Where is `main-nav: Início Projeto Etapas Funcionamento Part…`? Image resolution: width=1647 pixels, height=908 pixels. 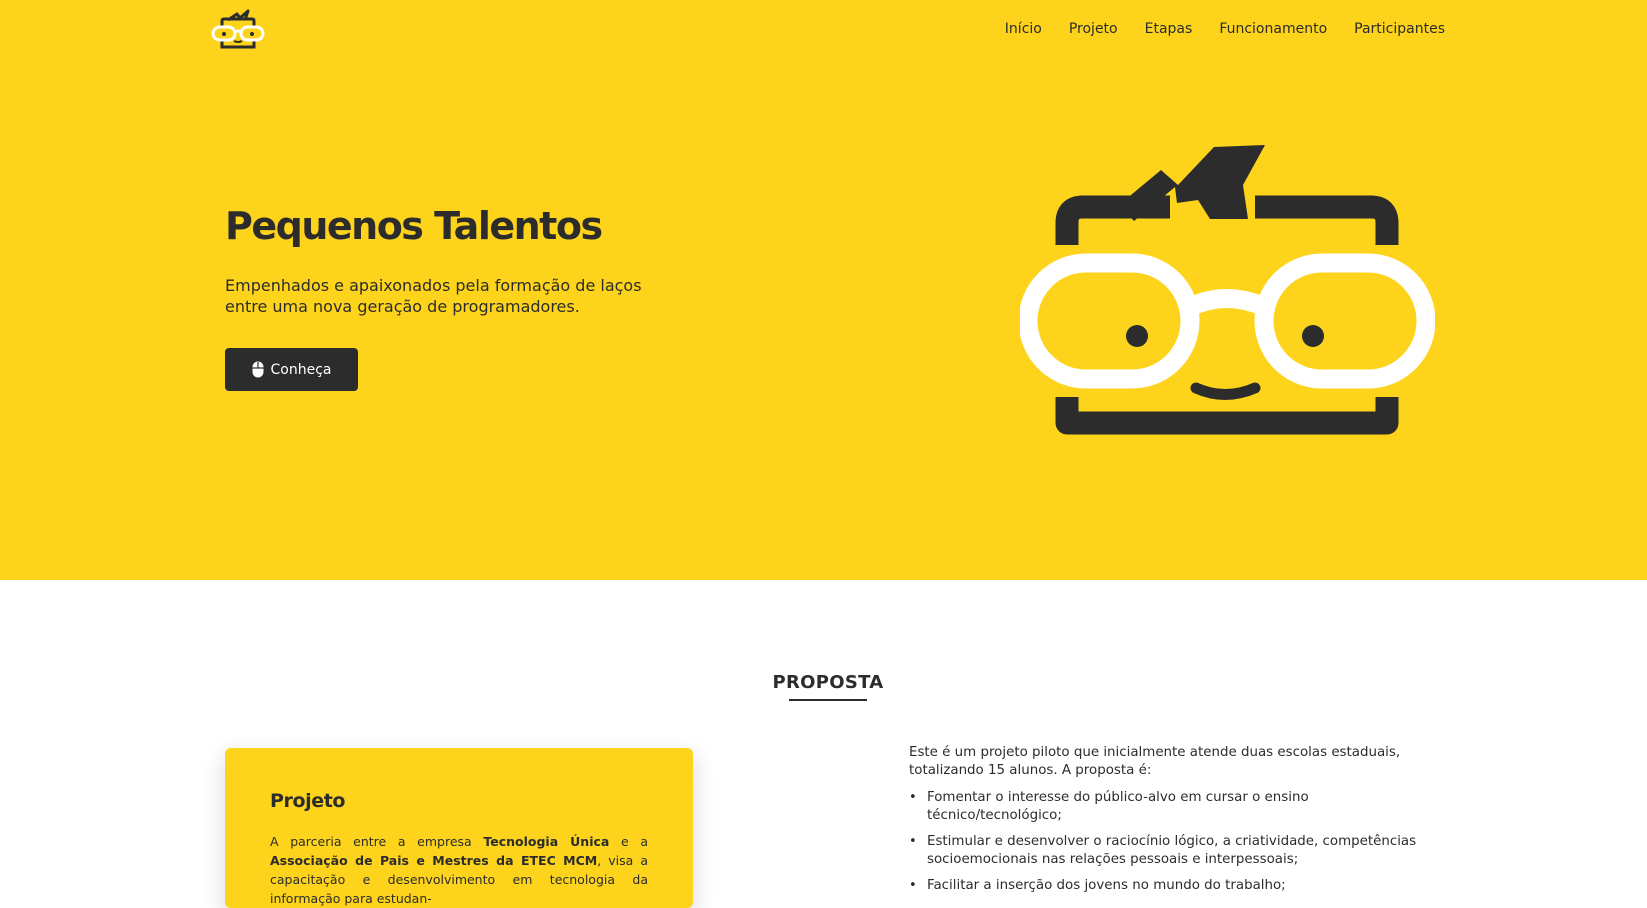 main-nav: Início Projeto Etapas Funcionamento Part… is located at coordinates (1225, 29).